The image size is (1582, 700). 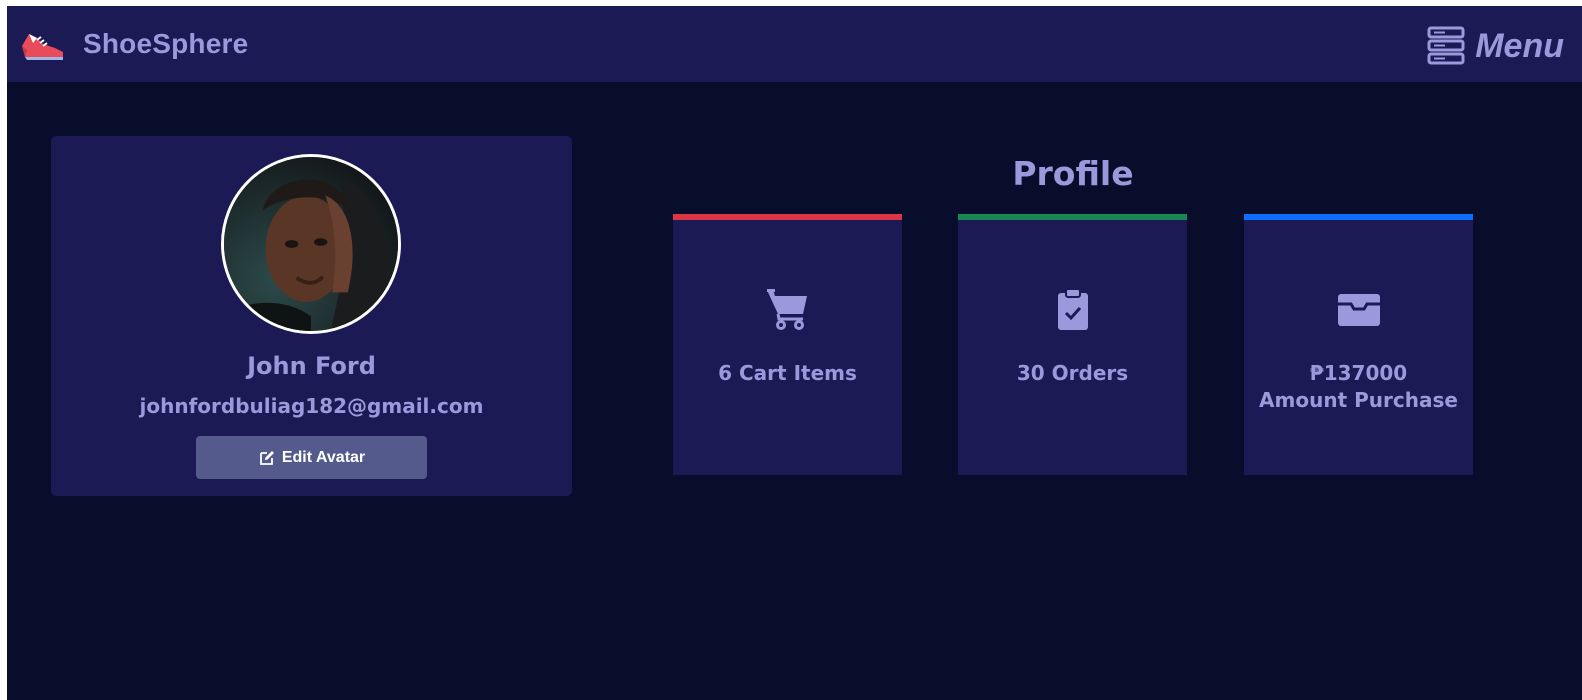 What do you see at coordinates (323, 457) in the screenshot?
I see `edit-avatar-label: Edit Avatar` at bounding box center [323, 457].